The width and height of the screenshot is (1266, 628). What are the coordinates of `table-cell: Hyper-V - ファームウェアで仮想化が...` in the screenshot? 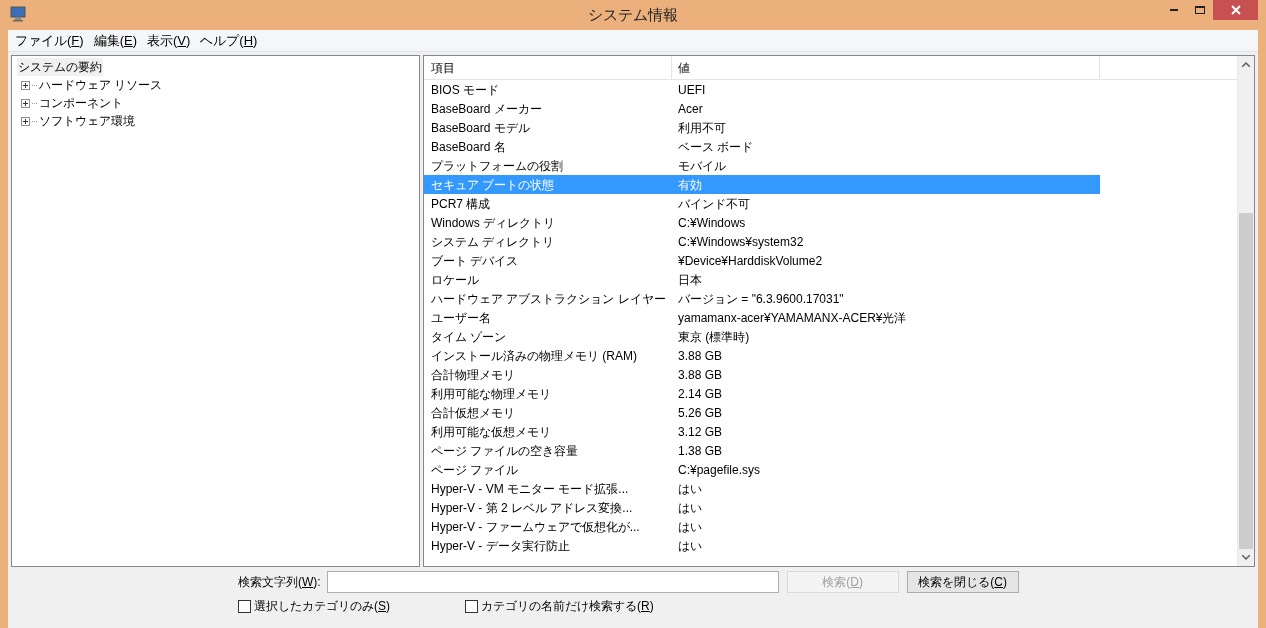 It's located at (535, 526).